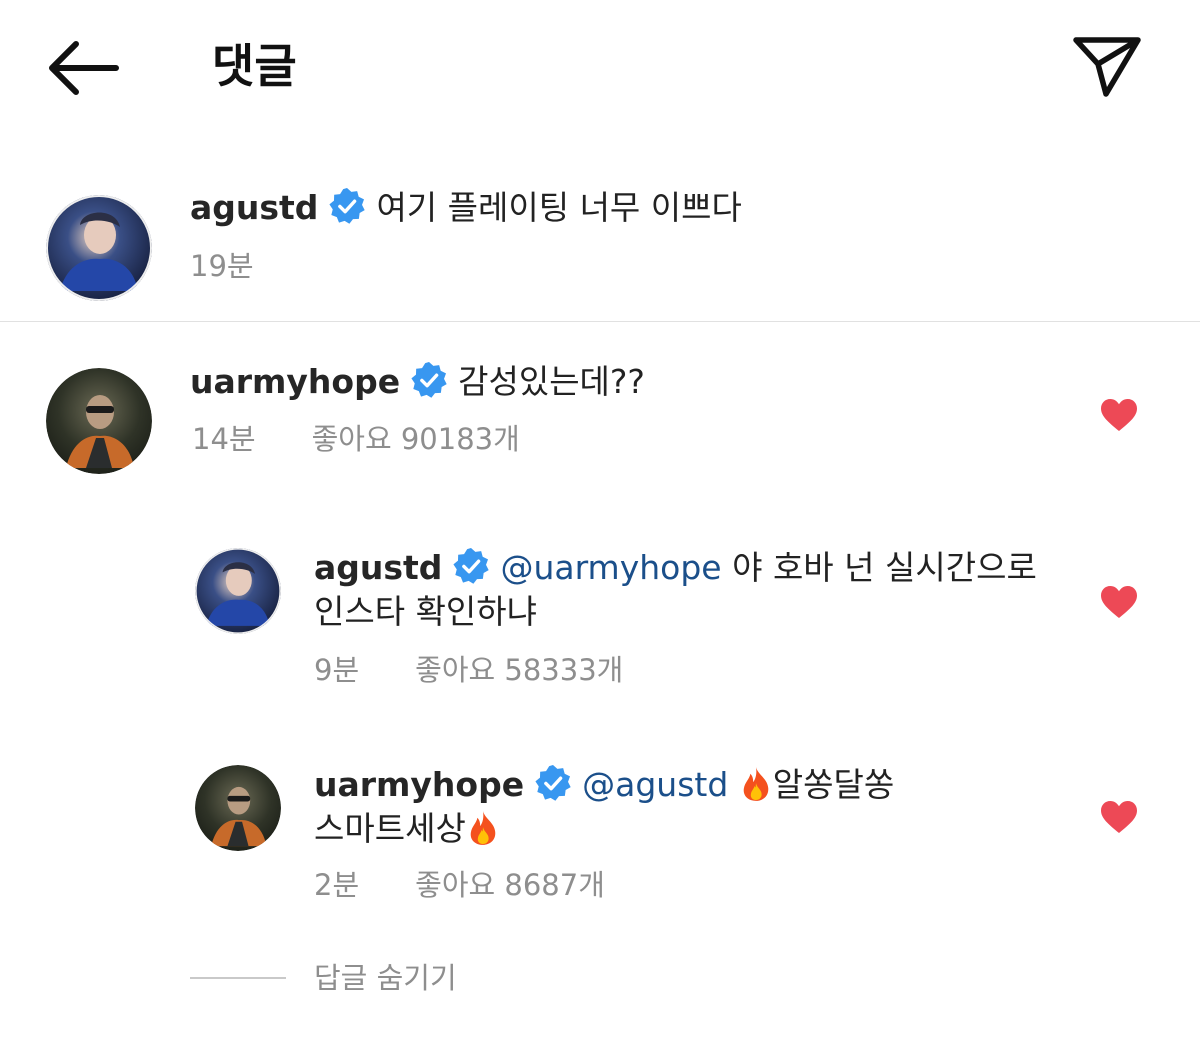 The width and height of the screenshot is (1200, 1059). I want to click on reply-meta: 2분 좋아요 8687개, so click(459, 885).